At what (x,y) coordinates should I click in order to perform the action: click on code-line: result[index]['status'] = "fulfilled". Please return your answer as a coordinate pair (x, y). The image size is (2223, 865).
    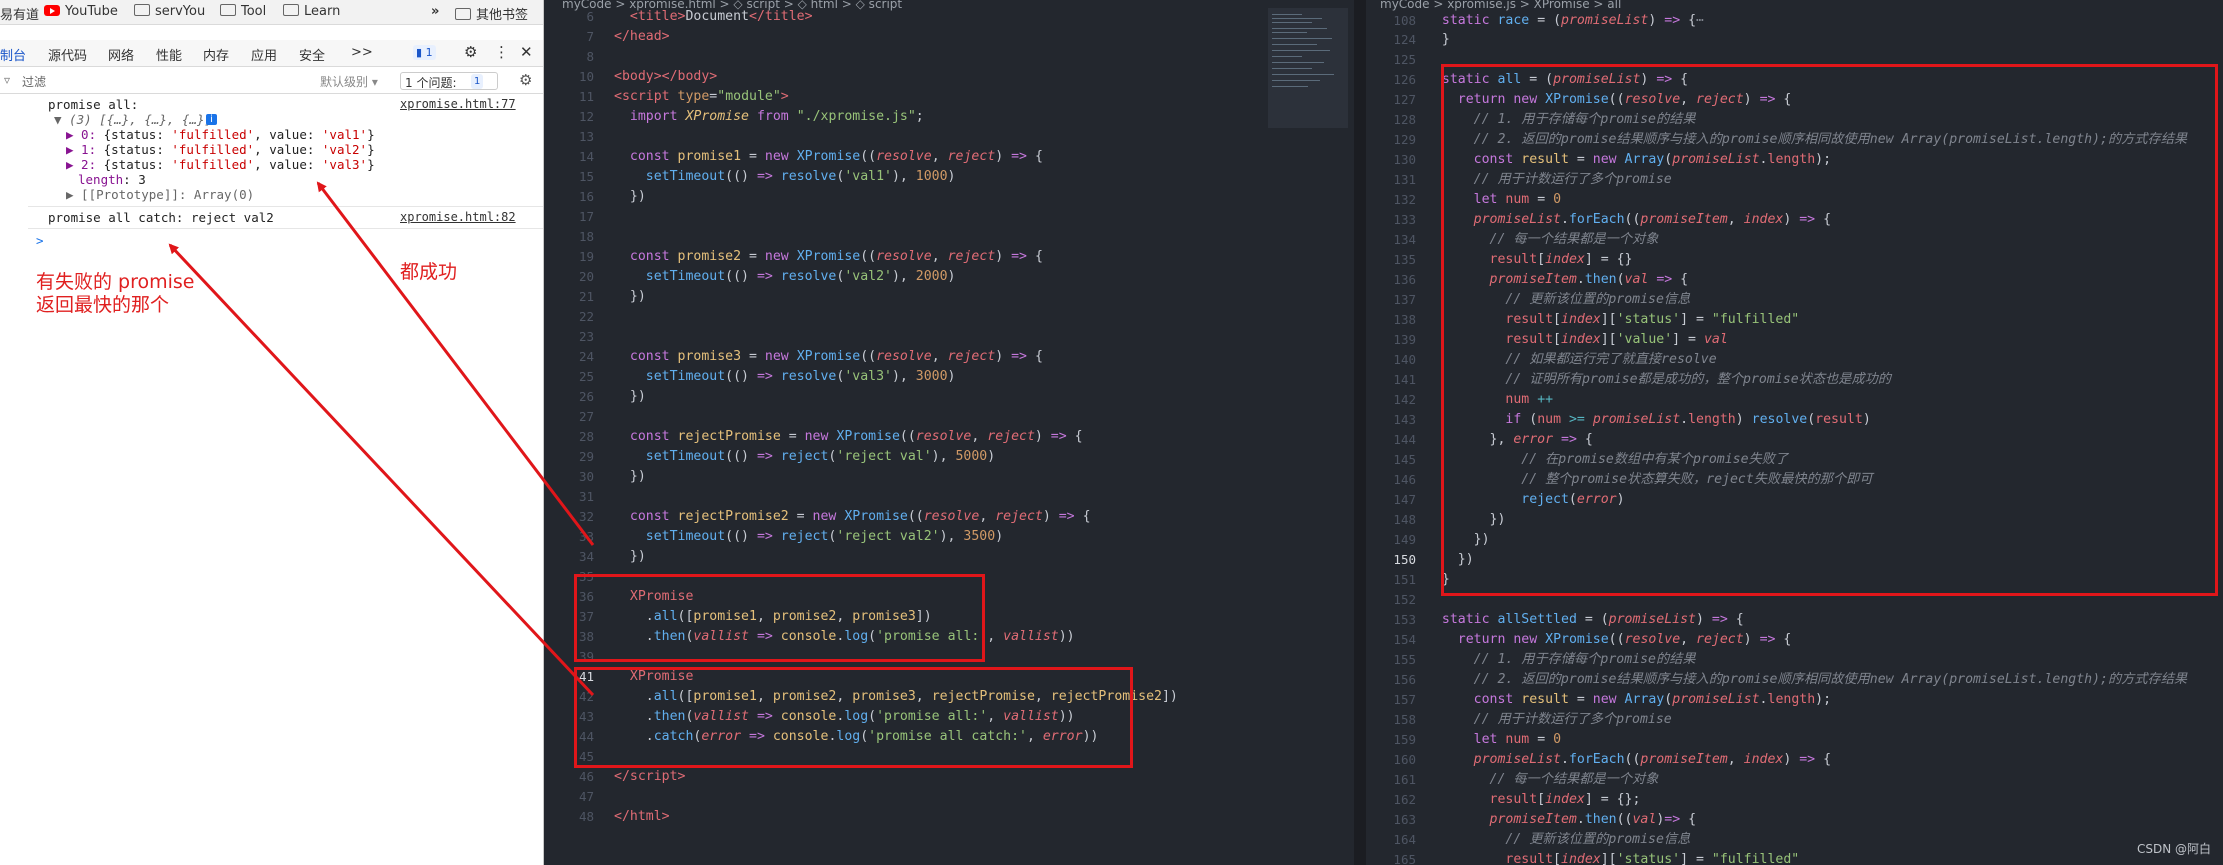
    Looking at the image, I should click on (1652, 858).